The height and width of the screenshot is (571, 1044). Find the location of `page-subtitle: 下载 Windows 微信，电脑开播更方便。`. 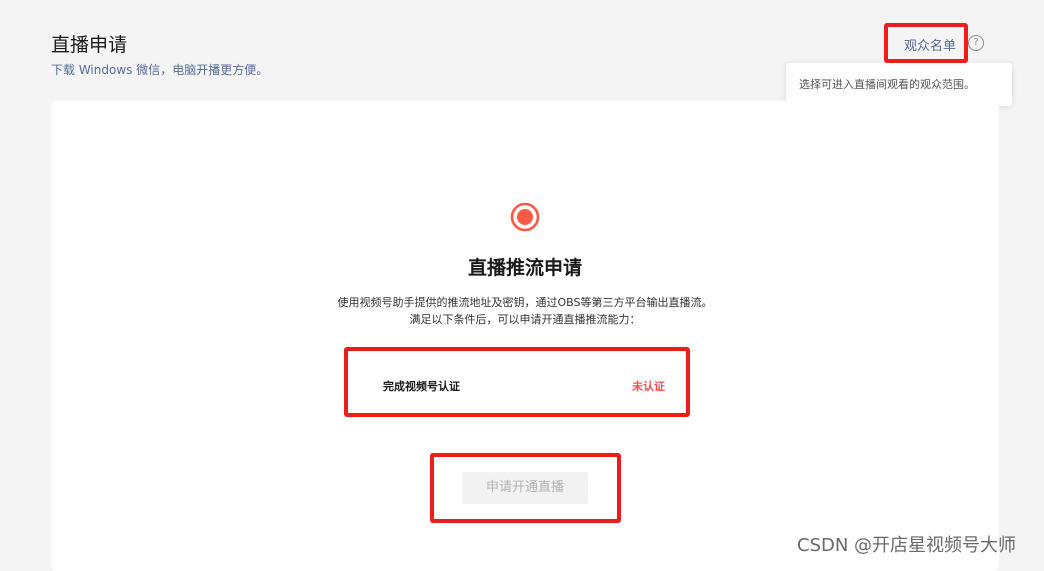

page-subtitle: 下载 Windows 微信，电脑开播更方便。 is located at coordinates (160, 70).